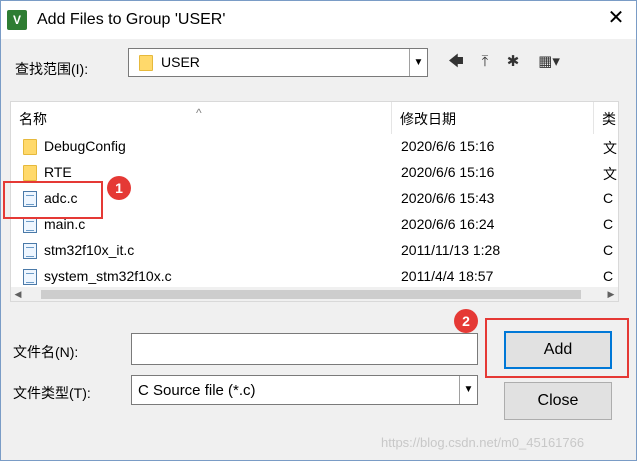 This screenshot has height=461, width=637. What do you see at coordinates (493, 118) in the screenshot?
I see `column-header-date: 修改日期` at bounding box center [493, 118].